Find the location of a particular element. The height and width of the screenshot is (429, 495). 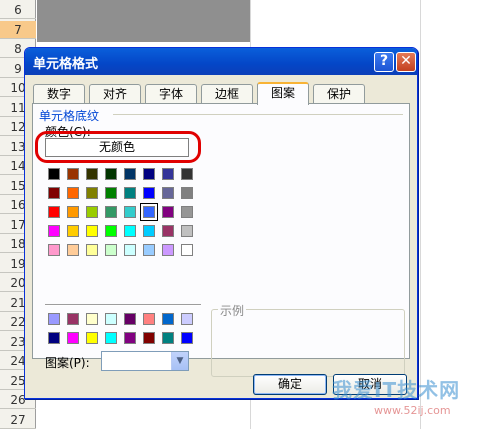

watermark-url: www.52ij.com is located at coordinates (412, 410).